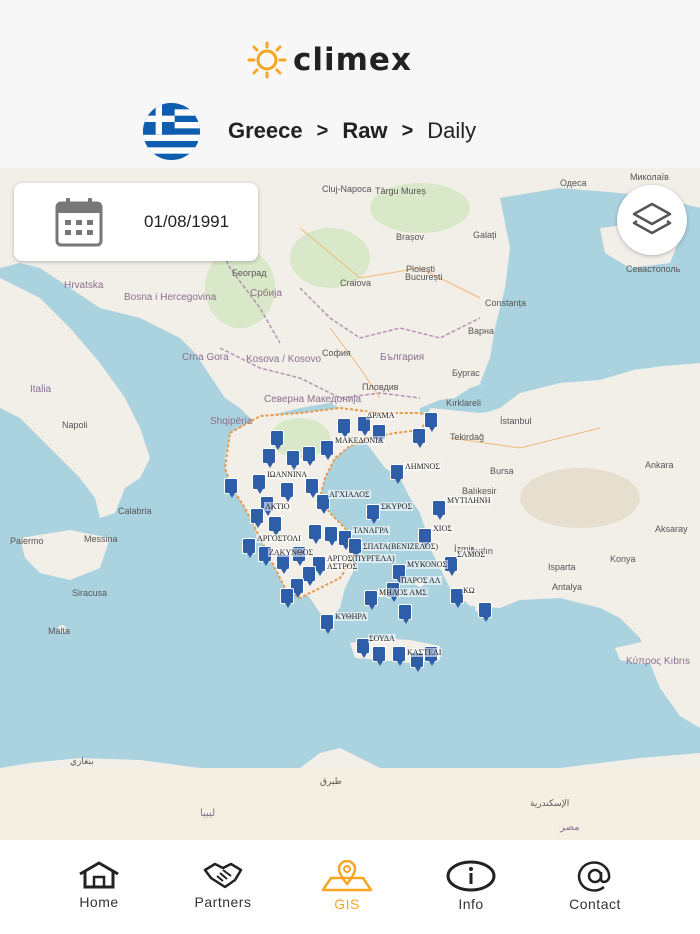 The width and height of the screenshot is (700, 934). I want to click on bottom-nav: Home Partners GIS Info Contact, so click(350, 887).